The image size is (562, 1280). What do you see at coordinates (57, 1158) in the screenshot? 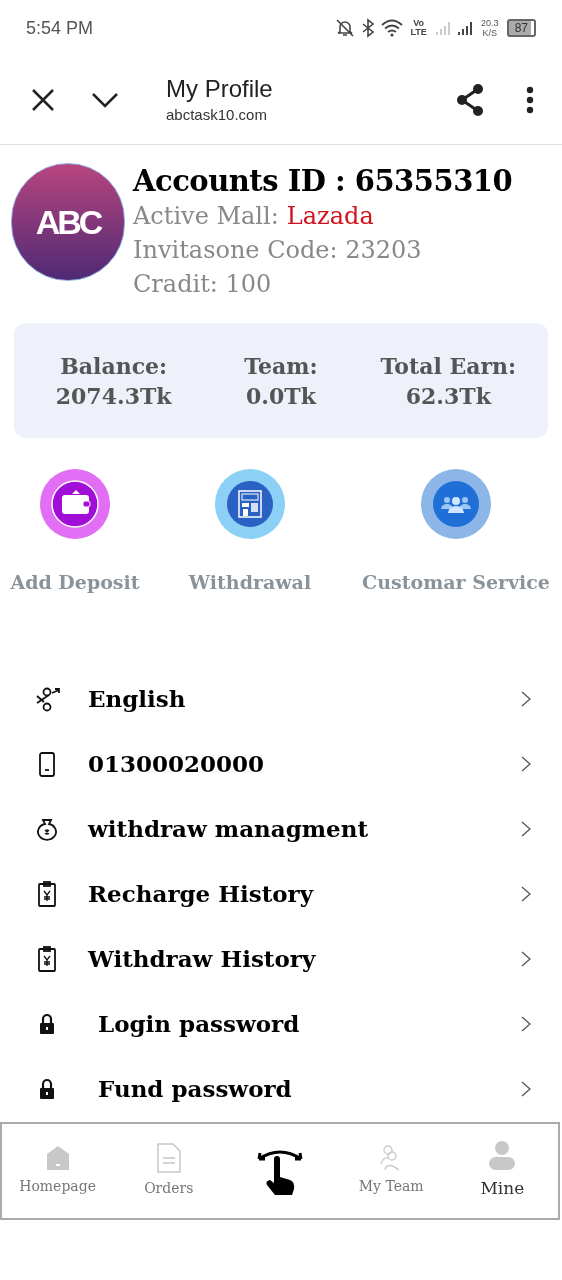
I see `home-icon` at bounding box center [57, 1158].